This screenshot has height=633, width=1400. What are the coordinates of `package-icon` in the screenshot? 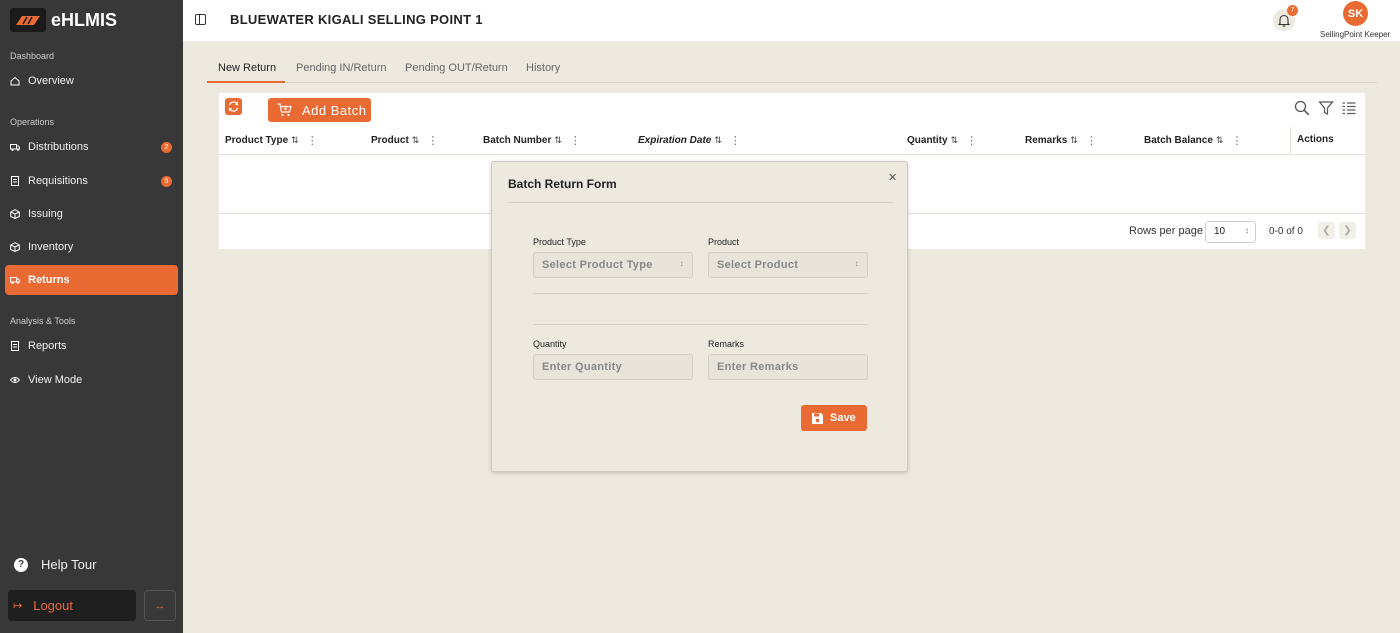 It's located at (15, 214).